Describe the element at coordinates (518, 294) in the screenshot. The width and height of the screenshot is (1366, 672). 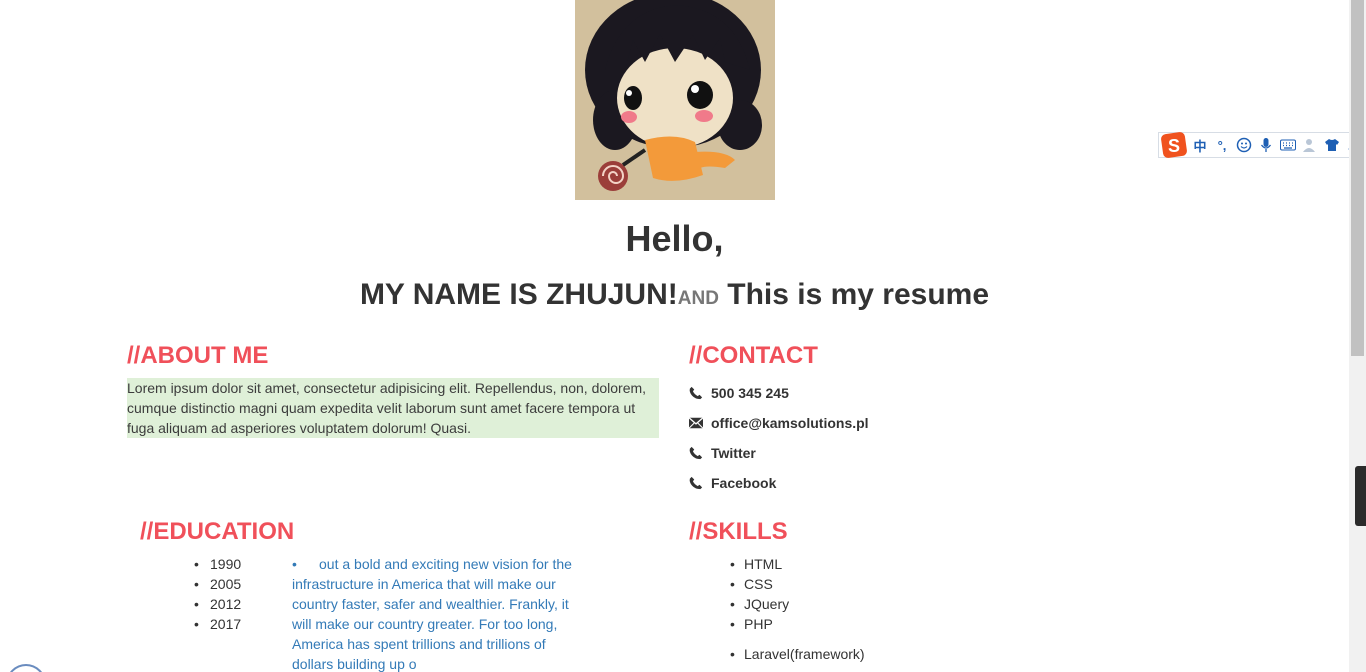
I see `name-line: MY NAME IS ZHUJUN!` at that location.